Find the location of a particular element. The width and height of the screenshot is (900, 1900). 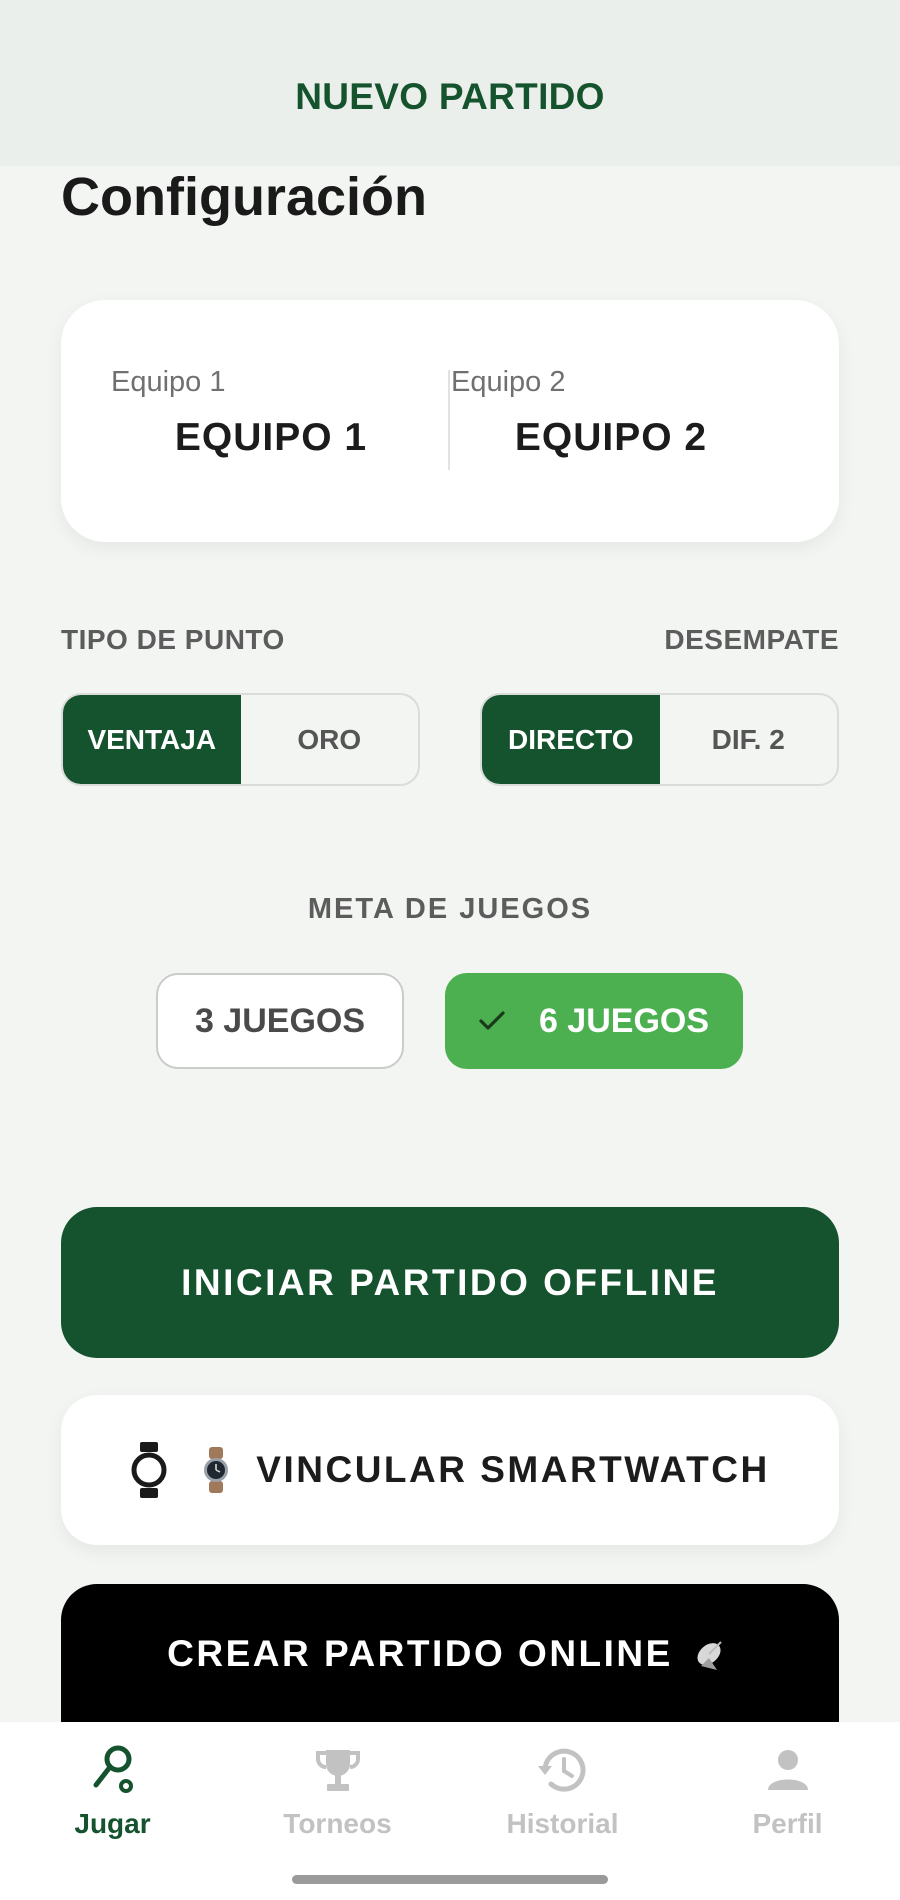

nav-item-jugar: Jugar is located at coordinates (112, 1797).